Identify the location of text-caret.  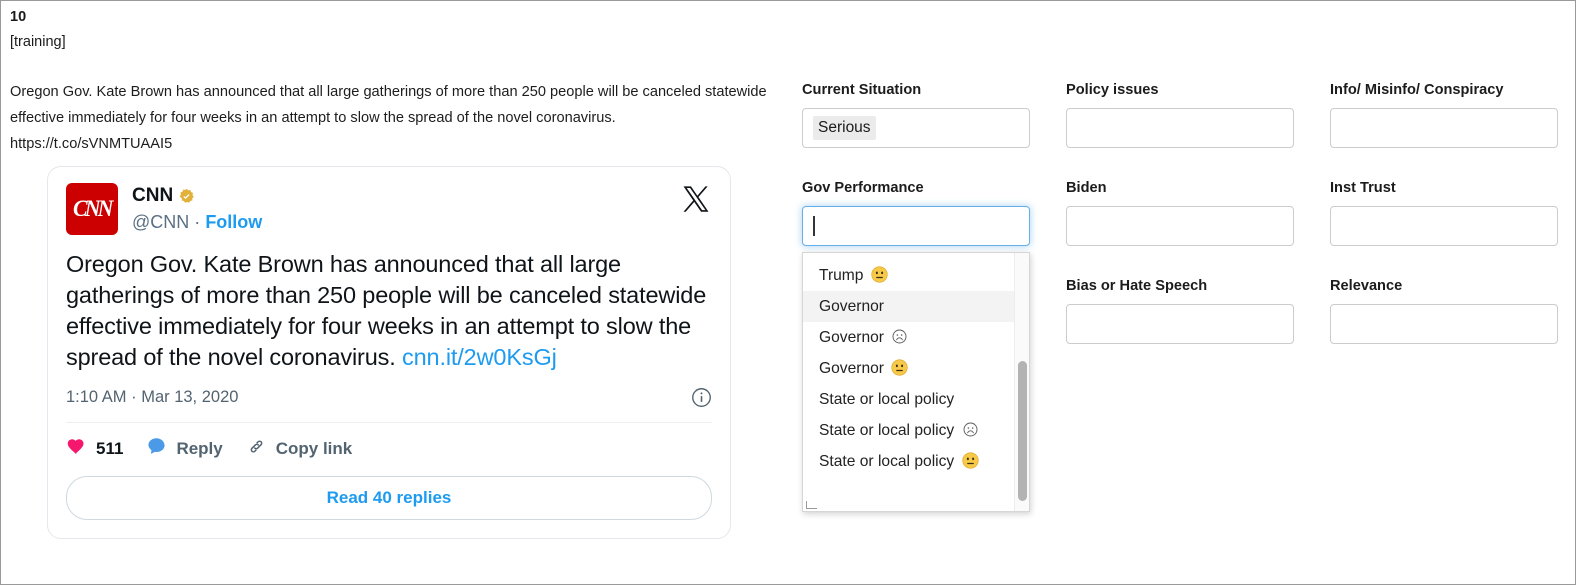
(814, 226).